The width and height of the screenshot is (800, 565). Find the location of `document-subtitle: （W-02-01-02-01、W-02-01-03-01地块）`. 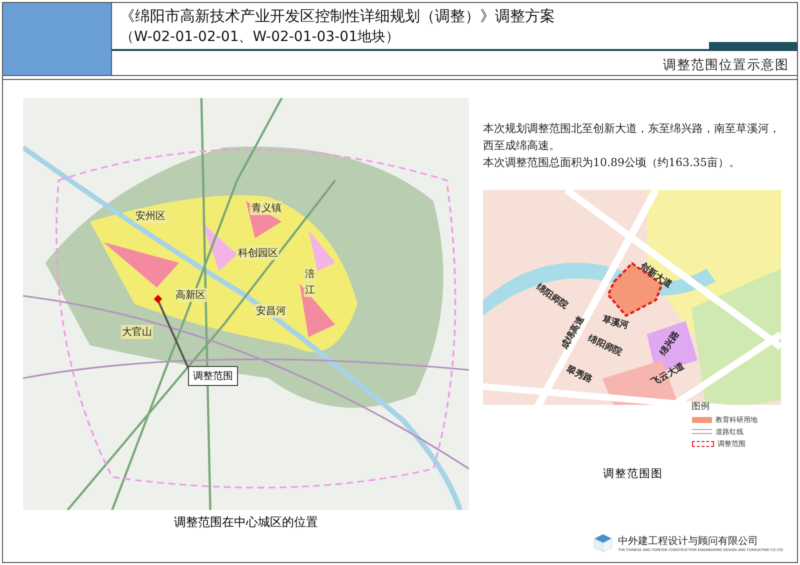

document-subtitle: （W-02-01-02-01、W-02-01-03-01地块） is located at coordinates (260, 37).